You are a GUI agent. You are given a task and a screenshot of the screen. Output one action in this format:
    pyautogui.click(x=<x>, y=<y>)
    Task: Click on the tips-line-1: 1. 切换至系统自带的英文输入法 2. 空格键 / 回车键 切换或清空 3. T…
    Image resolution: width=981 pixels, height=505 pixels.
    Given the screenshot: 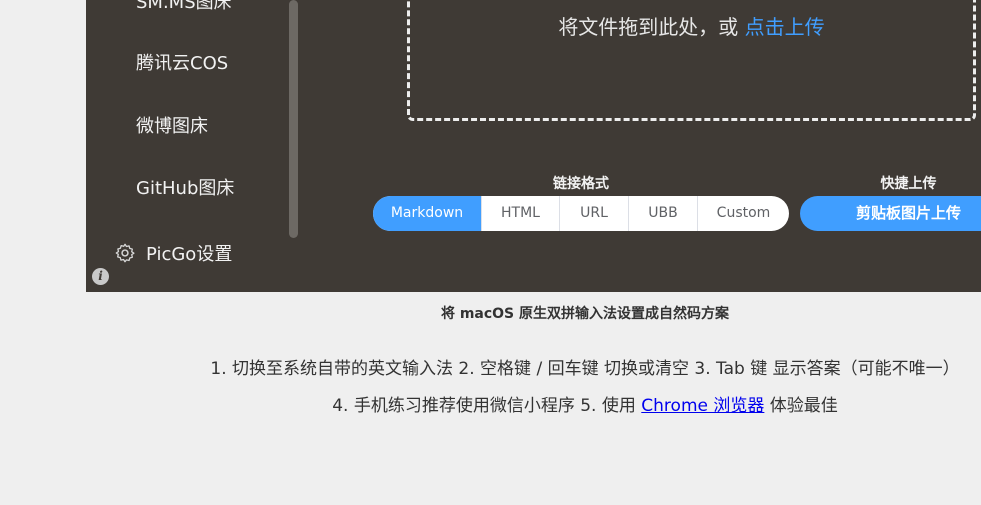 What is the action you would take?
    pyautogui.click(x=585, y=369)
    